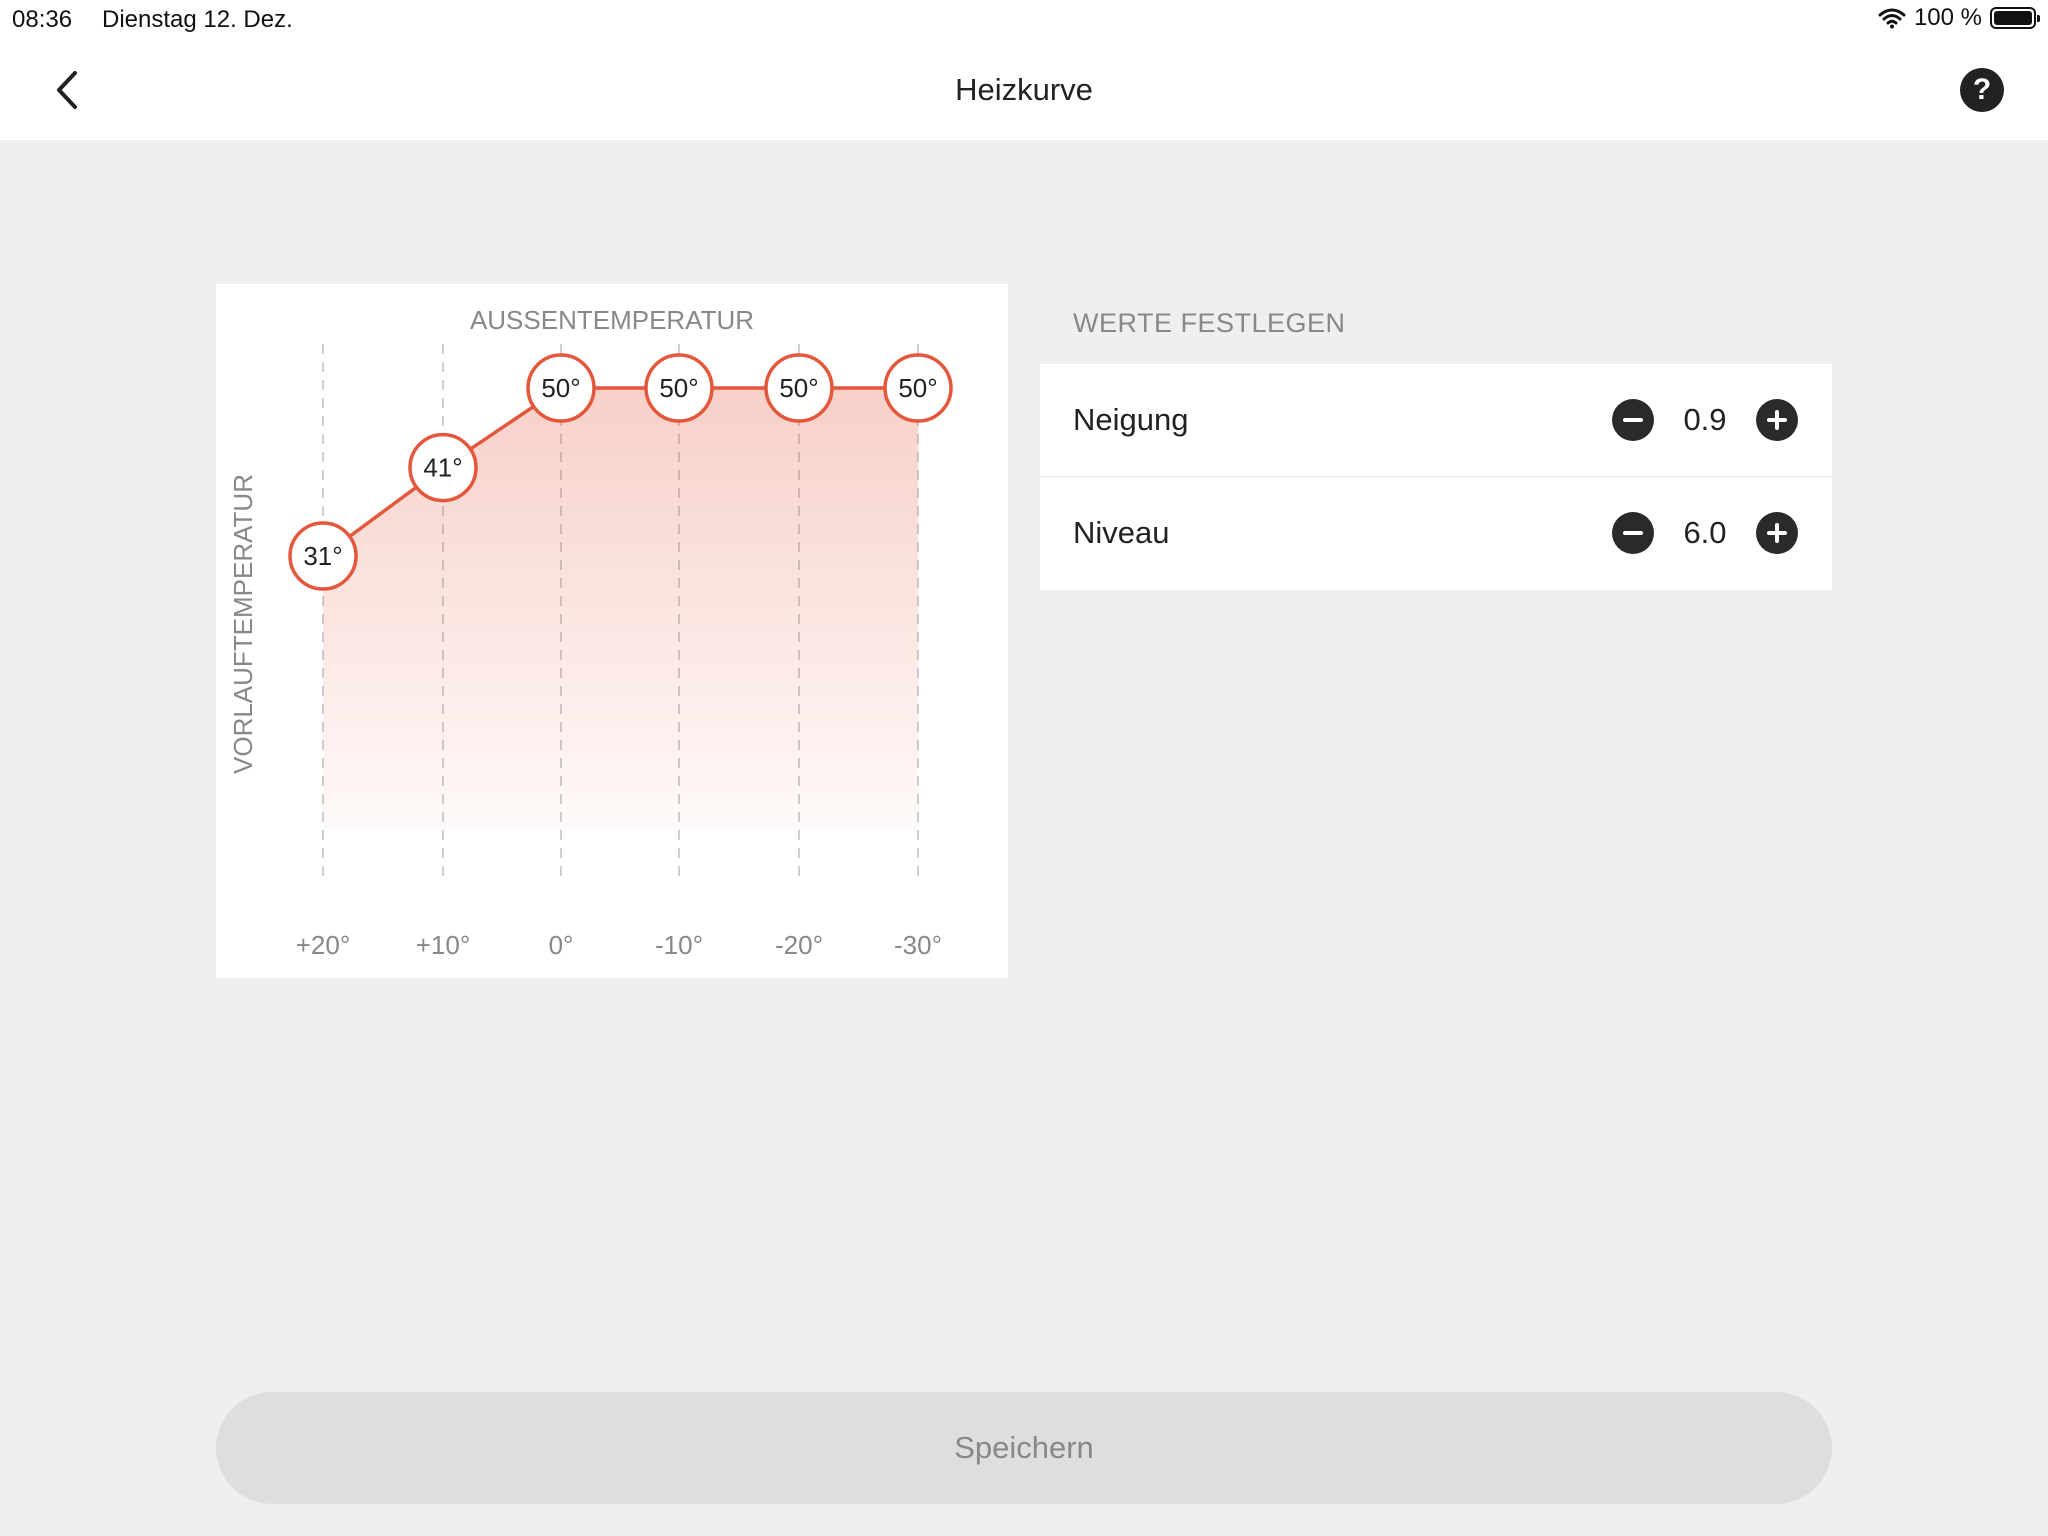  What do you see at coordinates (243, 624) in the screenshot?
I see `chart-side-label: VORLAUFTEMPERATUR` at bounding box center [243, 624].